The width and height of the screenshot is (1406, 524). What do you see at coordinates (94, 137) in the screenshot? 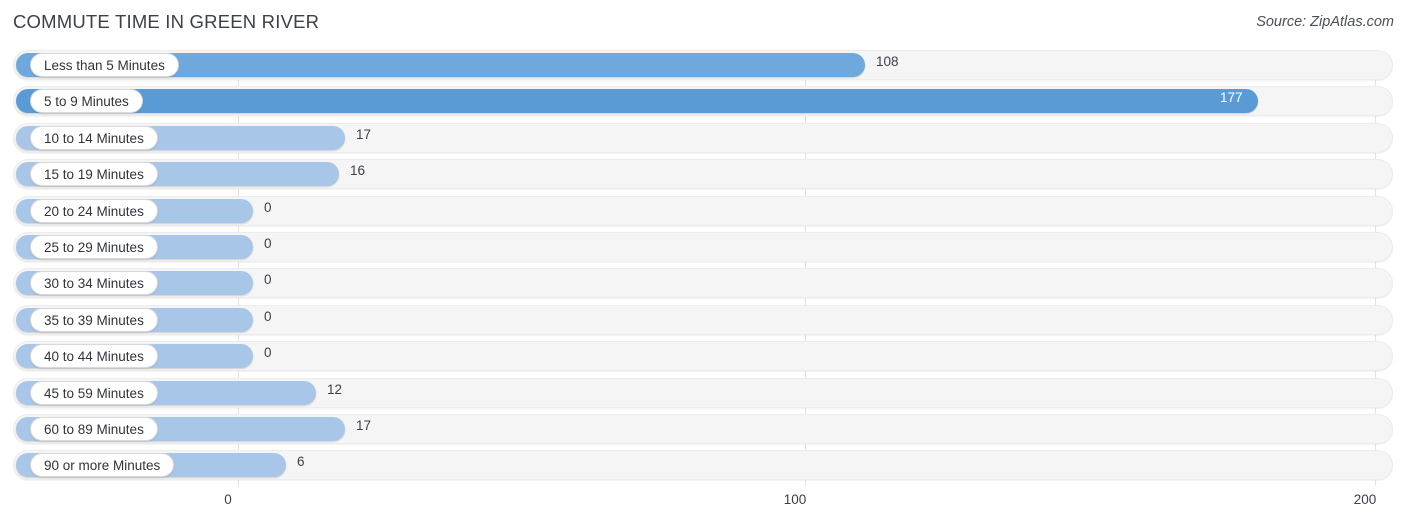
I see `bar-category-label: 10 to 14 Minutes` at bounding box center [94, 137].